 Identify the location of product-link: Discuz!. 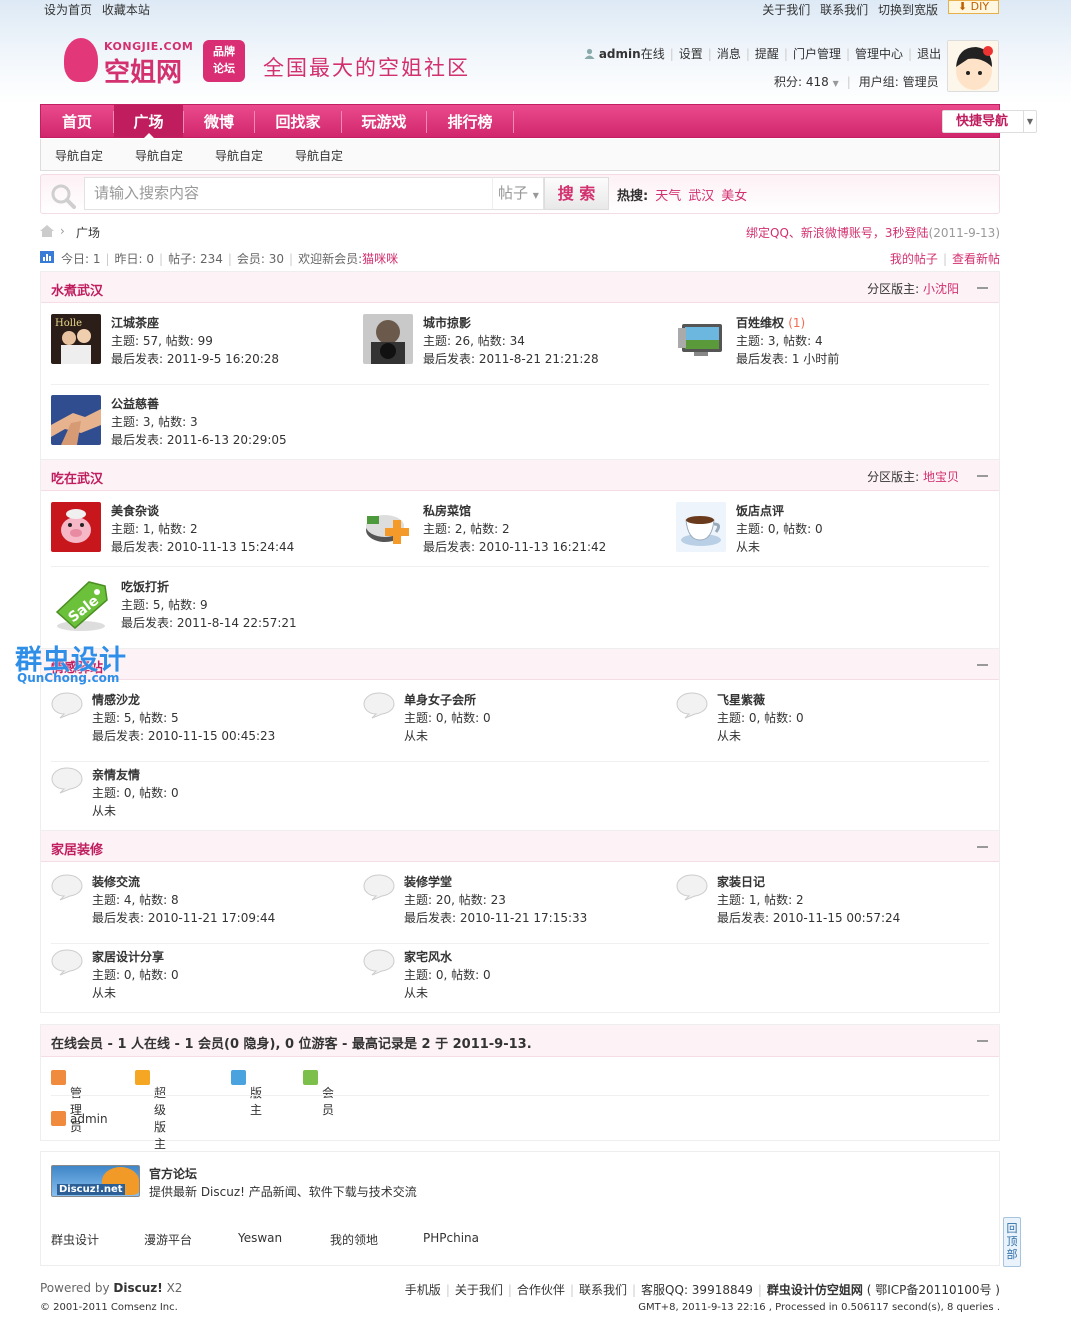
(137, 1288).